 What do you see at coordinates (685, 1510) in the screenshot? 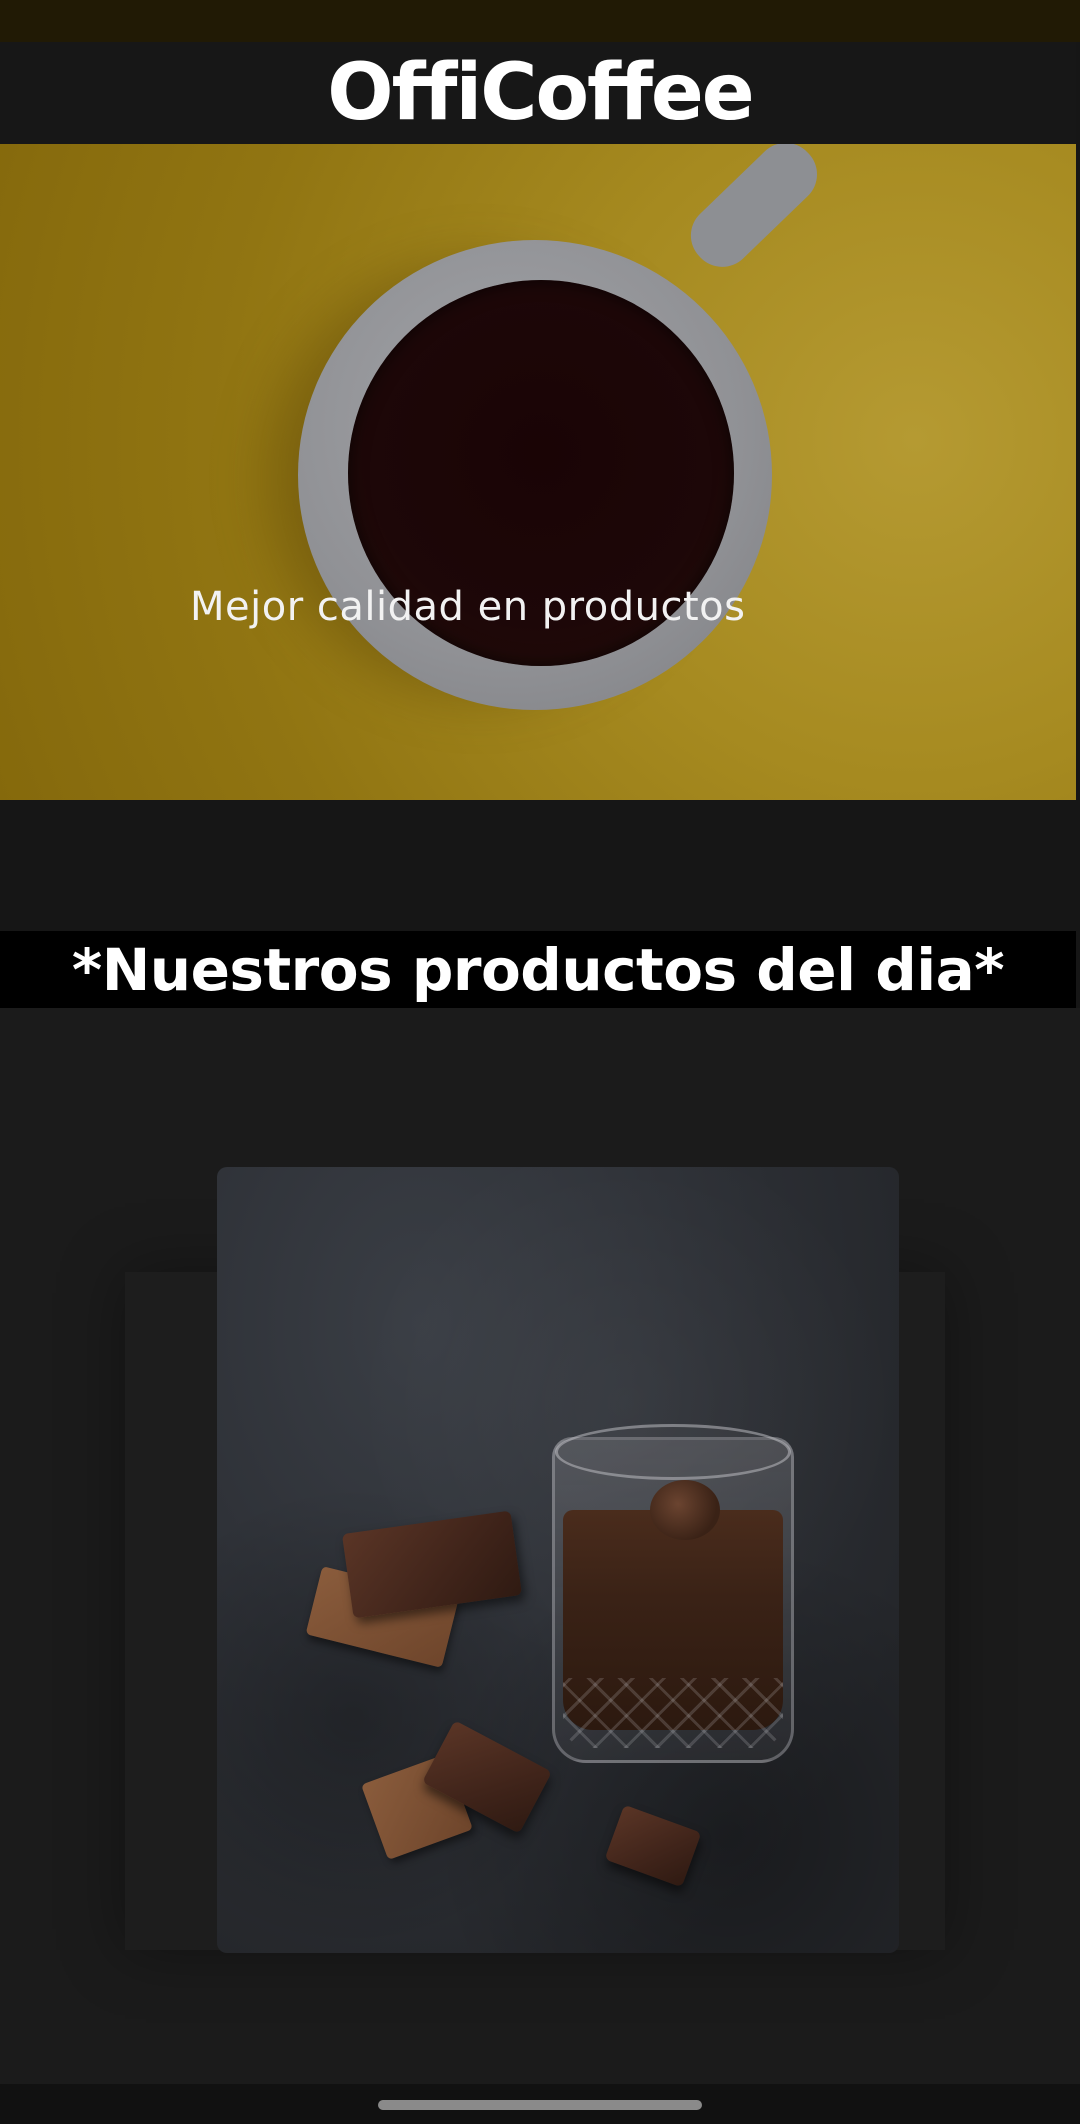
I see `drink-splash` at bounding box center [685, 1510].